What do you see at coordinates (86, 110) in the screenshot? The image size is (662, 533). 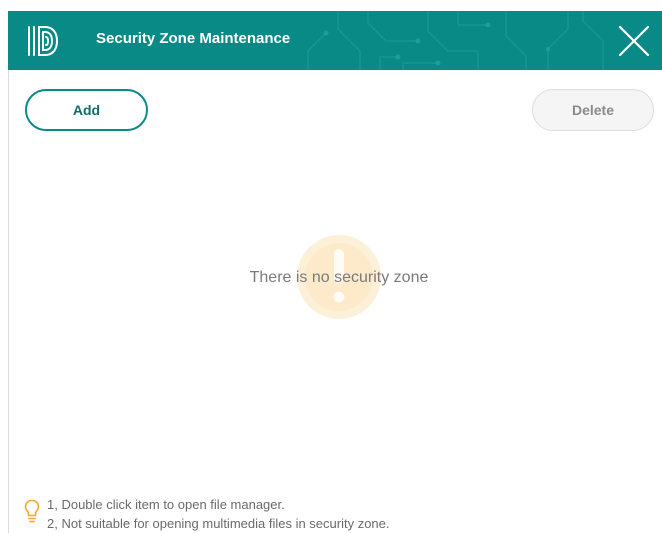 I see `add-button: Add` at bounding box center [86, 110].